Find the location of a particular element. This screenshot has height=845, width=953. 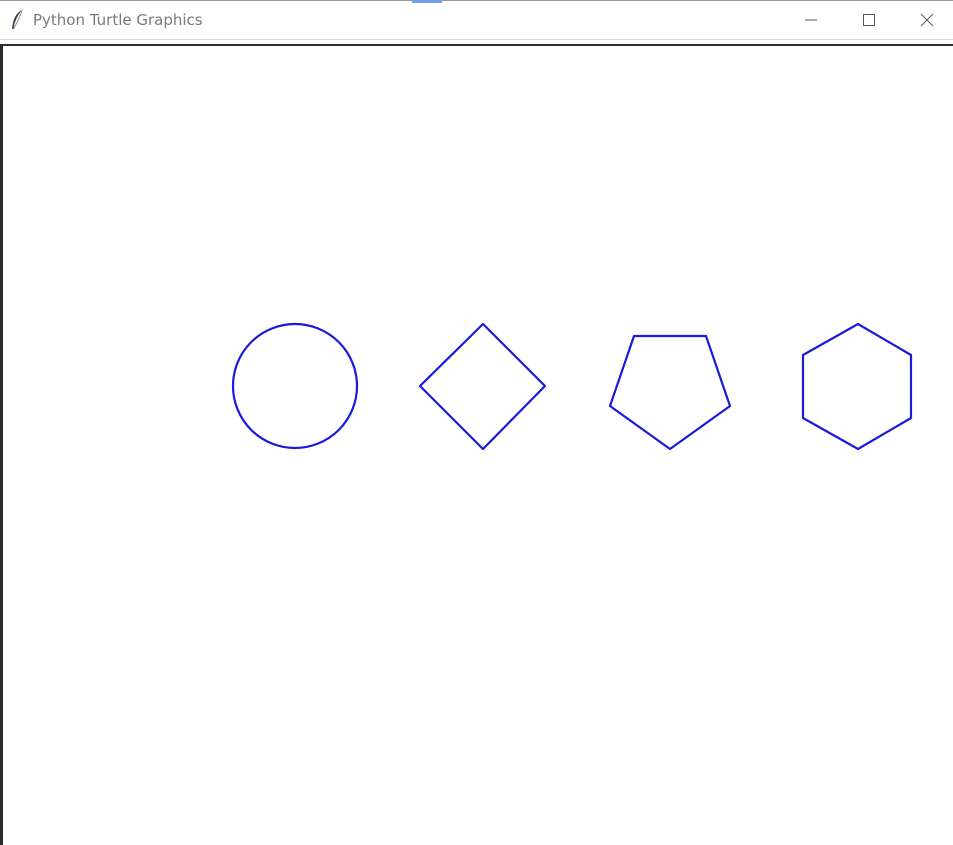

window-title: Python Turtle Graphics is located at coordinates (118, 20).